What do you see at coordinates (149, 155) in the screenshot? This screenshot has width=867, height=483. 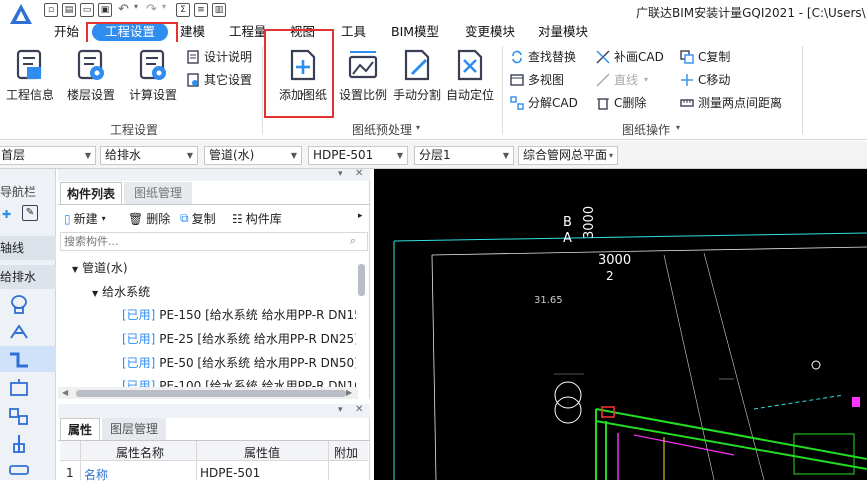 I see `discipline-select: 给排水 ▼` at bounding box center [149, 155].